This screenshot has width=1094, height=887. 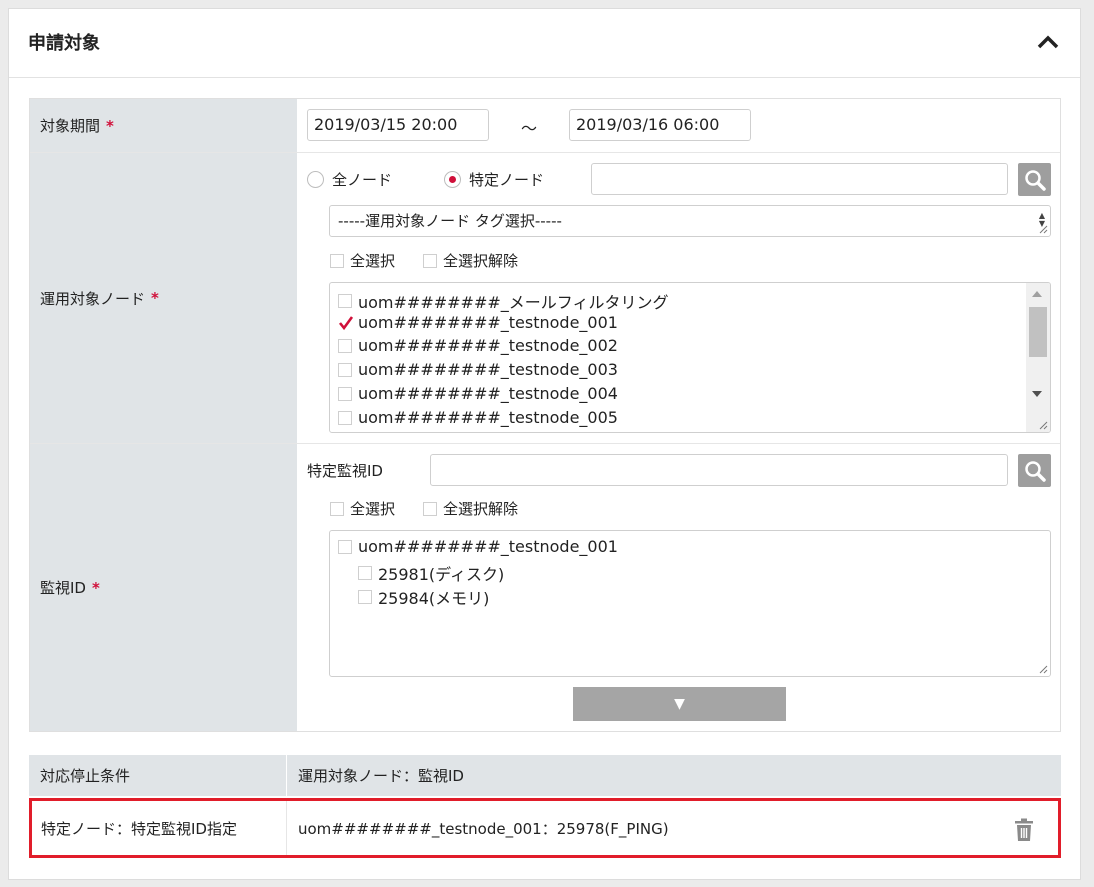 I want to click on node-list-item: uom########_testnode_005, so click(x=478, y=417).